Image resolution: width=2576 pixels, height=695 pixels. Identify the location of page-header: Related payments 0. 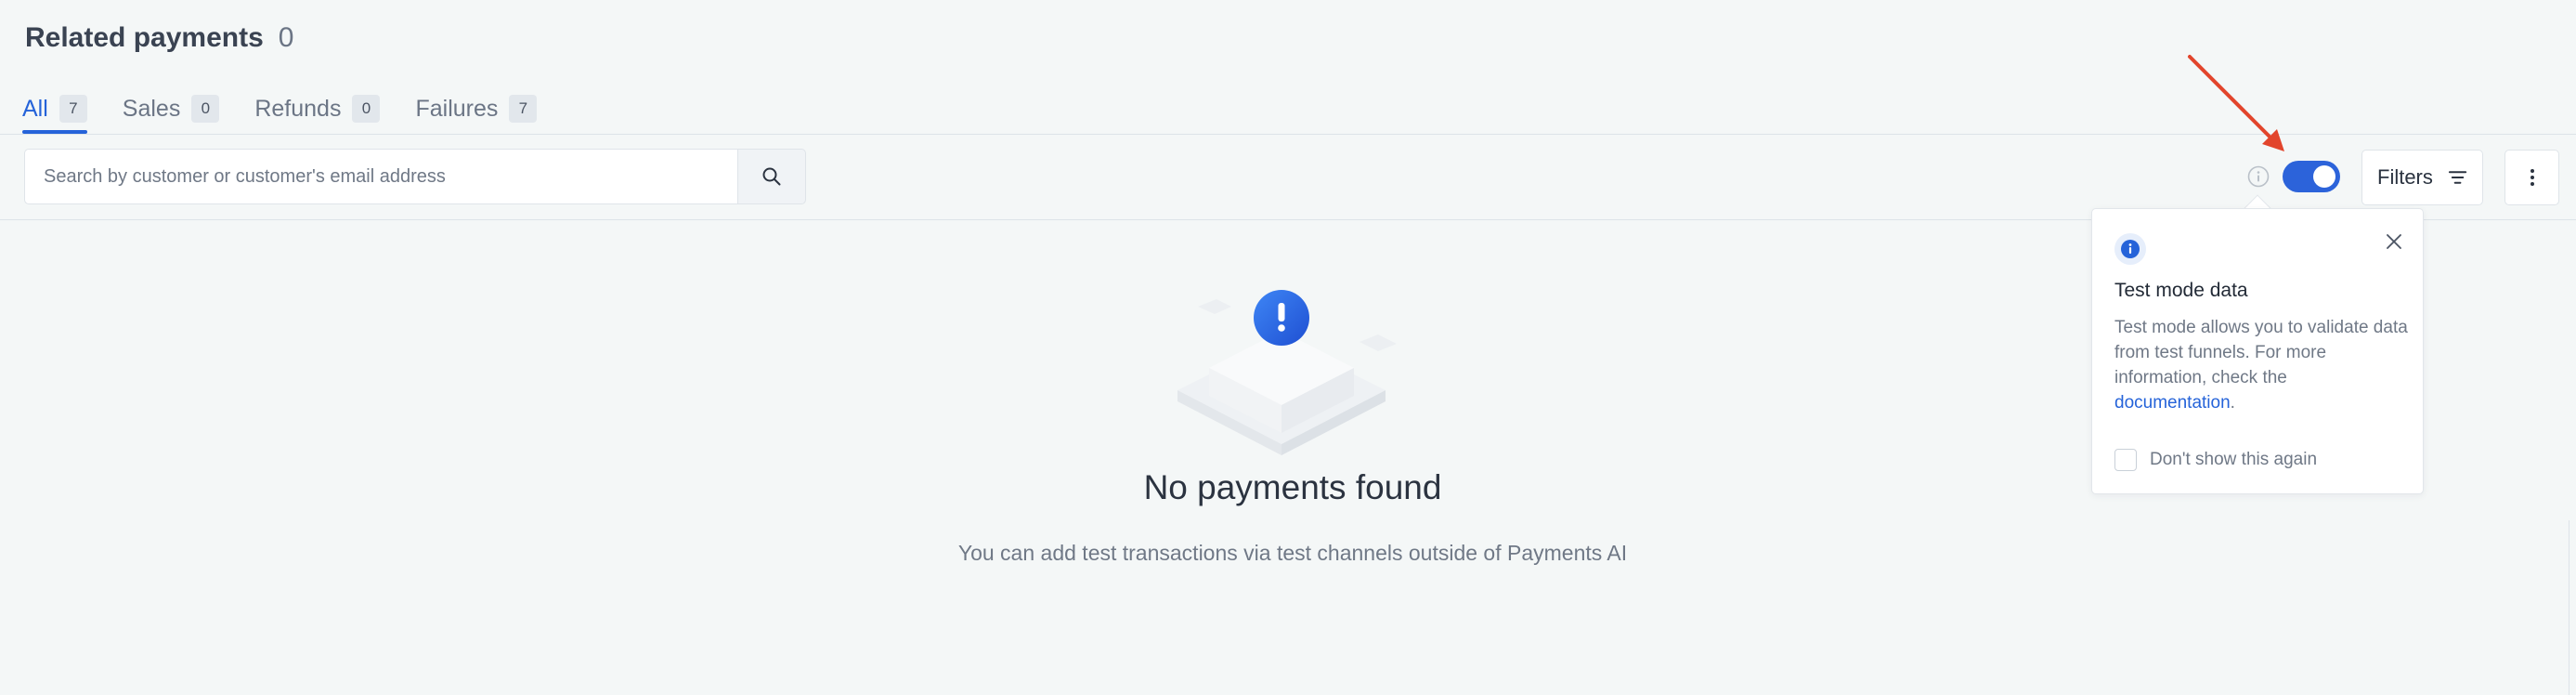
(159, 38).